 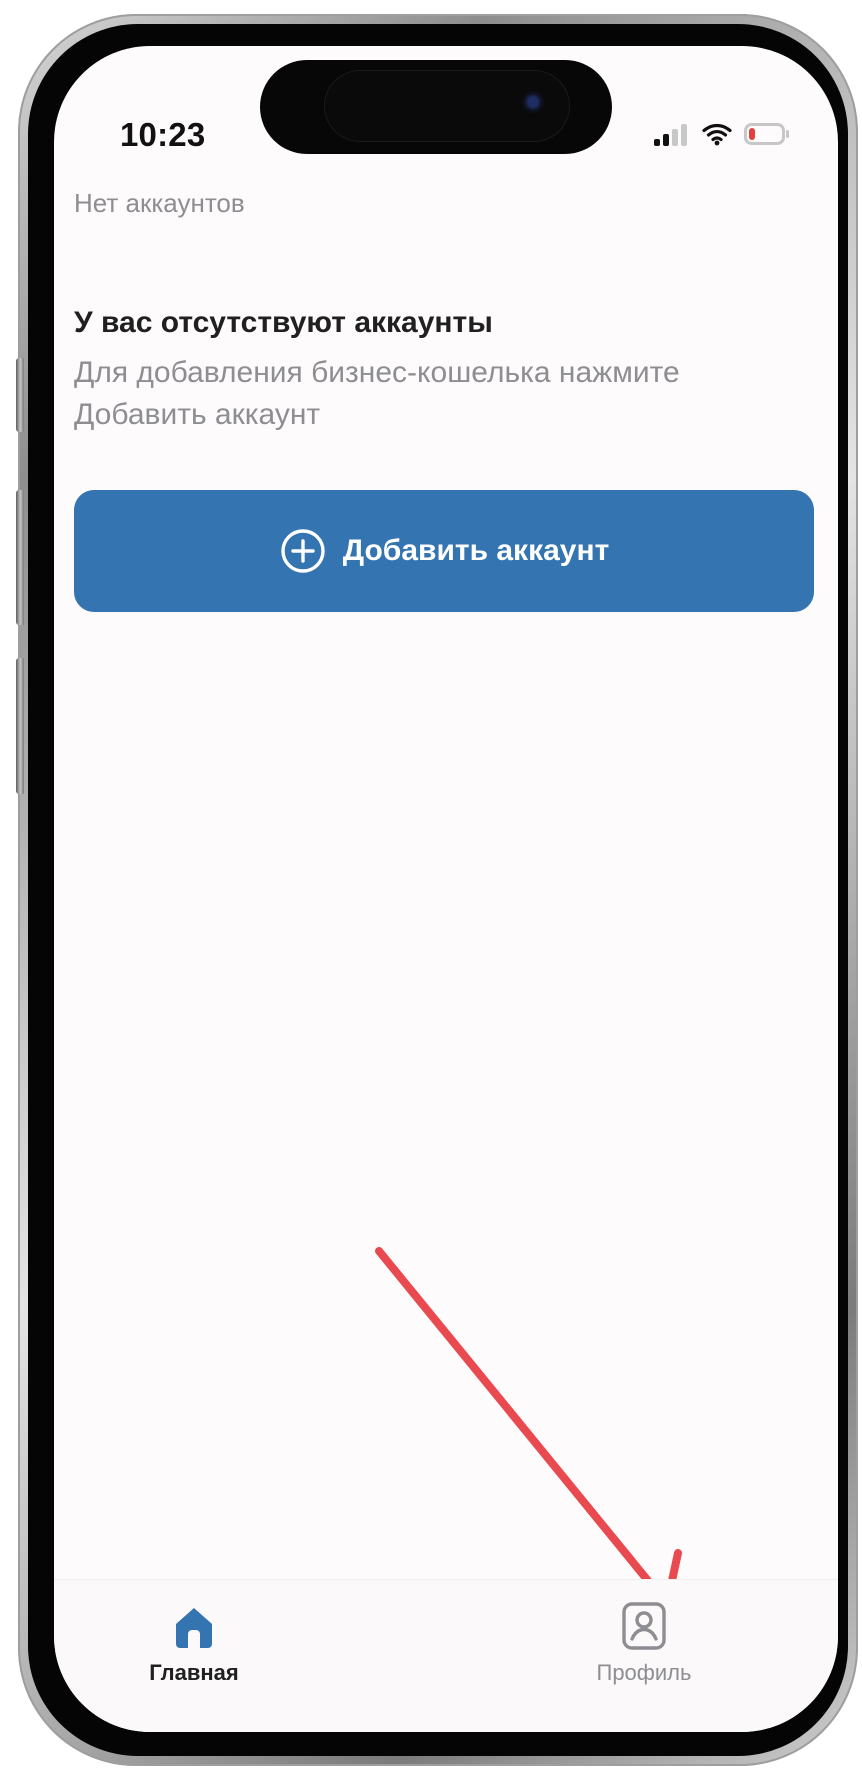 What do you see at coordinates (20, 726) in the screenshot?
I see `side-button-bottom` at bounding box center [20, 726].